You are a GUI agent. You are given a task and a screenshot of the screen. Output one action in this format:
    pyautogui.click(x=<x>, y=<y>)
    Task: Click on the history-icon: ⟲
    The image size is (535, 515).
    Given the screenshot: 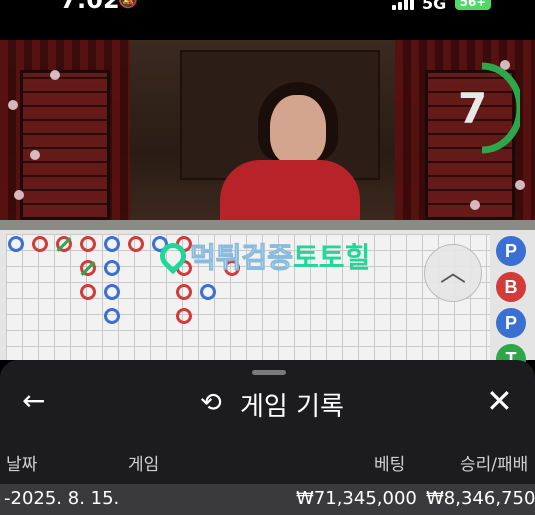 What is the action you would take?
    pyautogui.click(x=211, y=403)
    